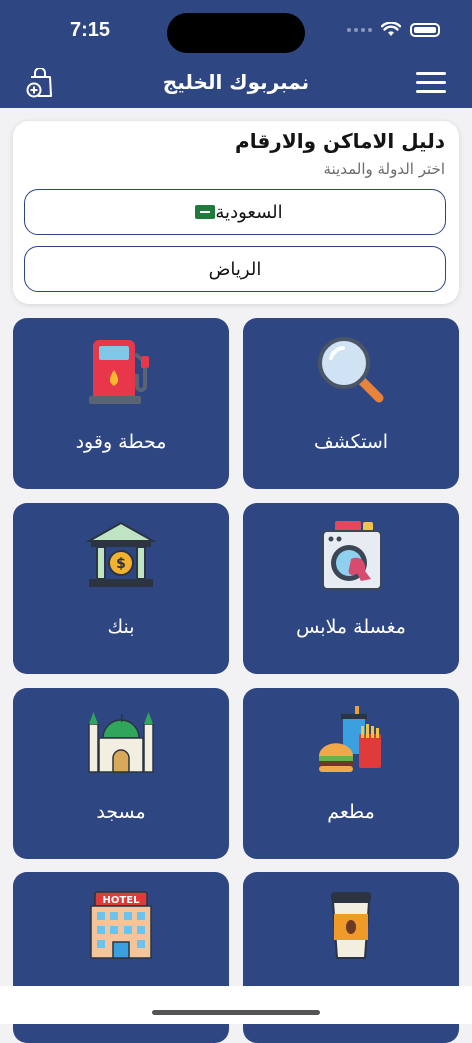  What do you see at coordinates (121, 442) in the screenshot?
I see `category-label: محطة وقود` at bounding box center [121, 442].